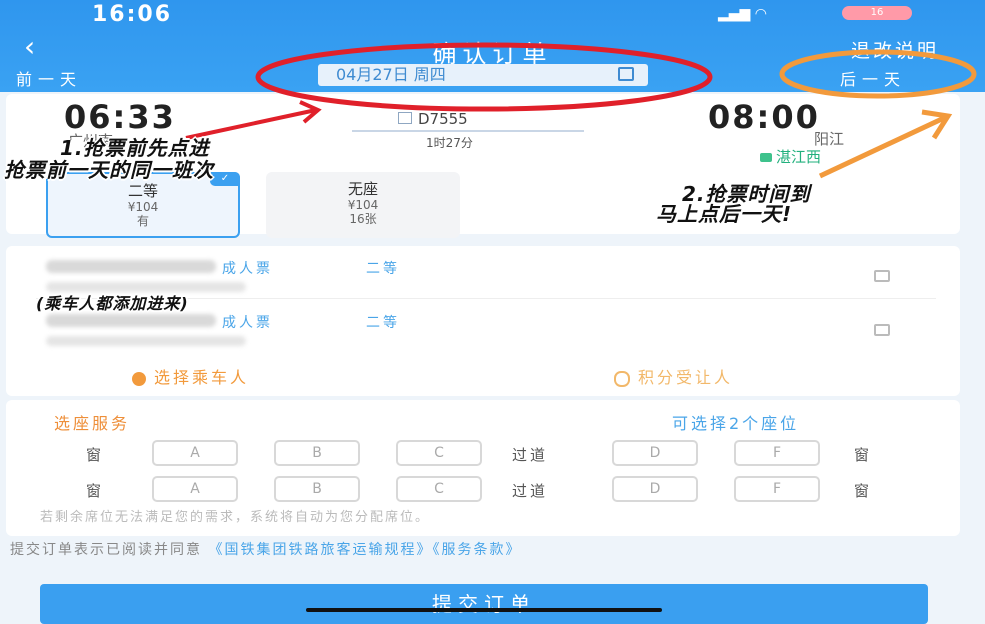  What do you see at coordinates (109, 170) in the screenshot?
I see `annotation-step1-line2: 抢票前一天的同一班次` at bounding box center [109, 170].